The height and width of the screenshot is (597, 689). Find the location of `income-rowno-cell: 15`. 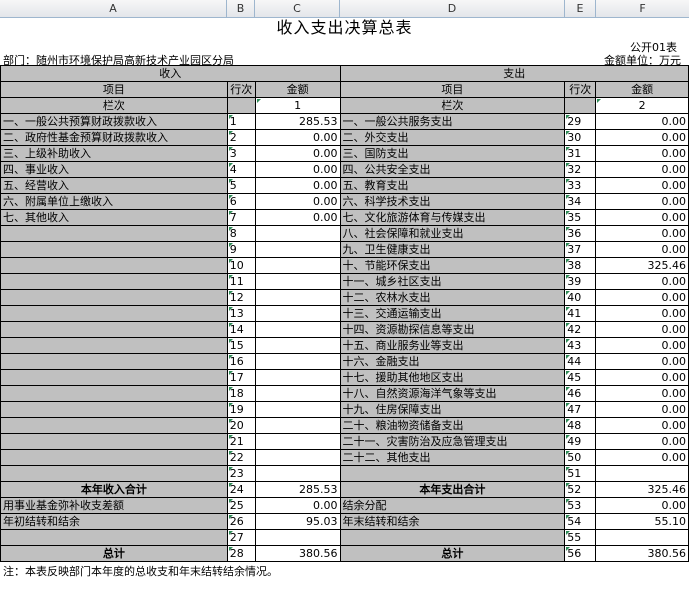

income-rowno-cell: 15 is located at coordinates (241, 345).